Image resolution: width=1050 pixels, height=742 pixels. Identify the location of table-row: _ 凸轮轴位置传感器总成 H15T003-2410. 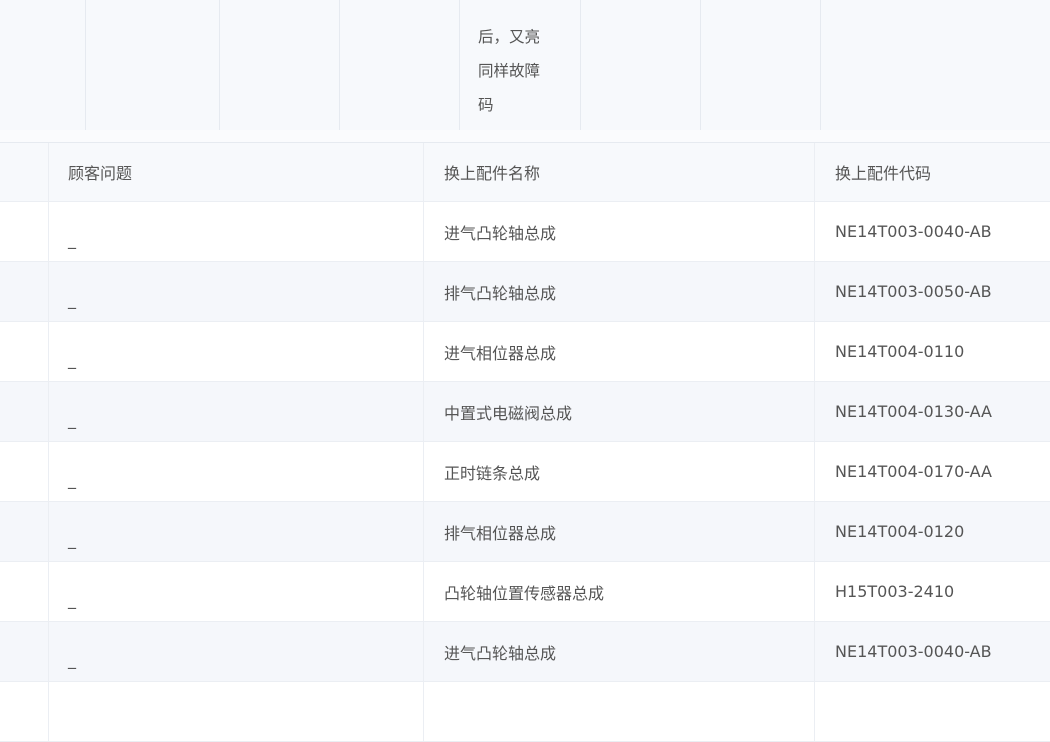
(525, 592).